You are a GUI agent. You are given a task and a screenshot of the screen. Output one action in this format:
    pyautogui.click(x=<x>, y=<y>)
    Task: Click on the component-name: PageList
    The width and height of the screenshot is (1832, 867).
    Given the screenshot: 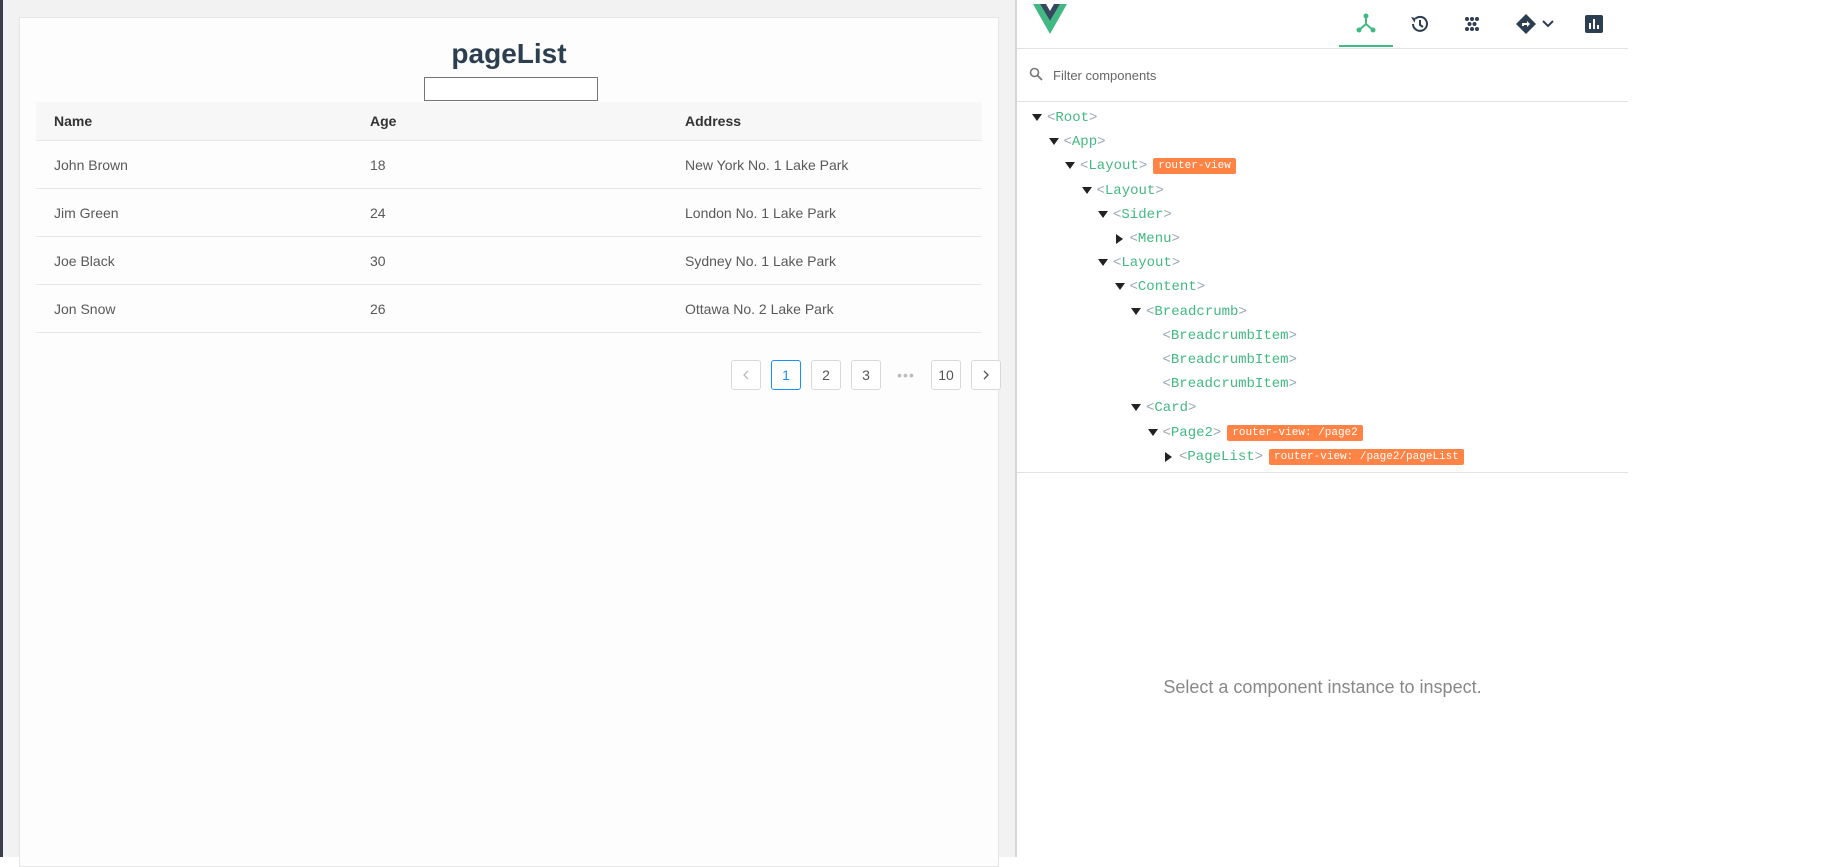 What is the action you would take?
    pyautogui.click(x=1221, y=456)
    